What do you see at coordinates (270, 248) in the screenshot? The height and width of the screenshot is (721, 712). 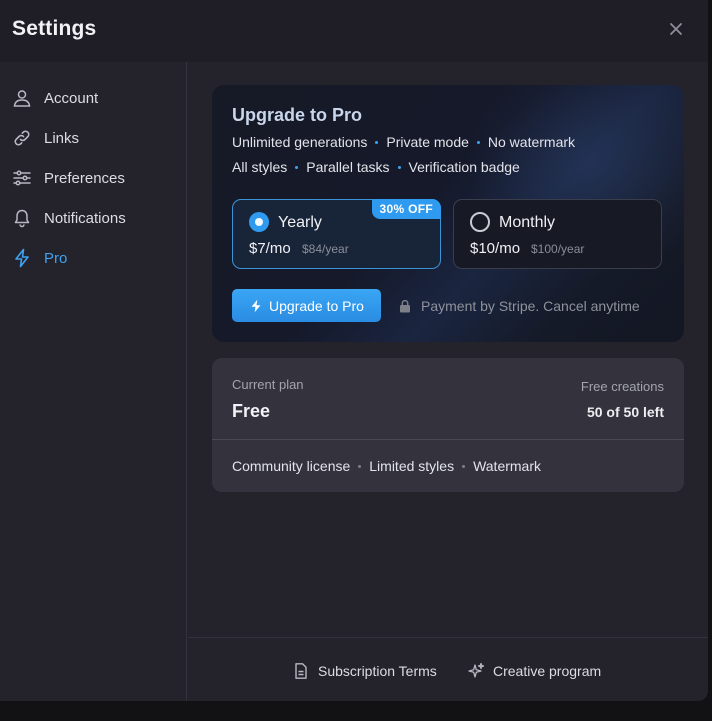 I see `plan-price: $7/mo` at bounding box center [270, 248].